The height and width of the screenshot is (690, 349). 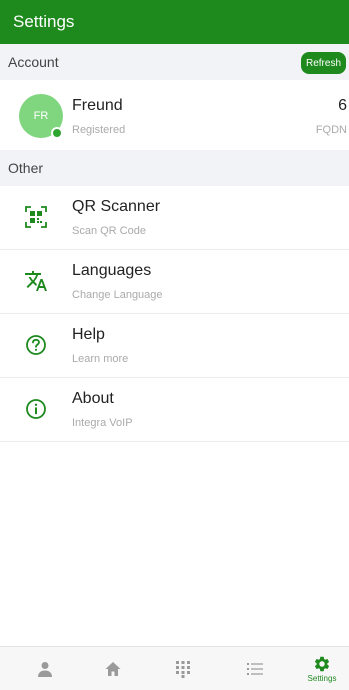 What do you see at coordinates (88, 334) in the screenshot?
I see `help-title: Help` at bounding box center [88, 334].